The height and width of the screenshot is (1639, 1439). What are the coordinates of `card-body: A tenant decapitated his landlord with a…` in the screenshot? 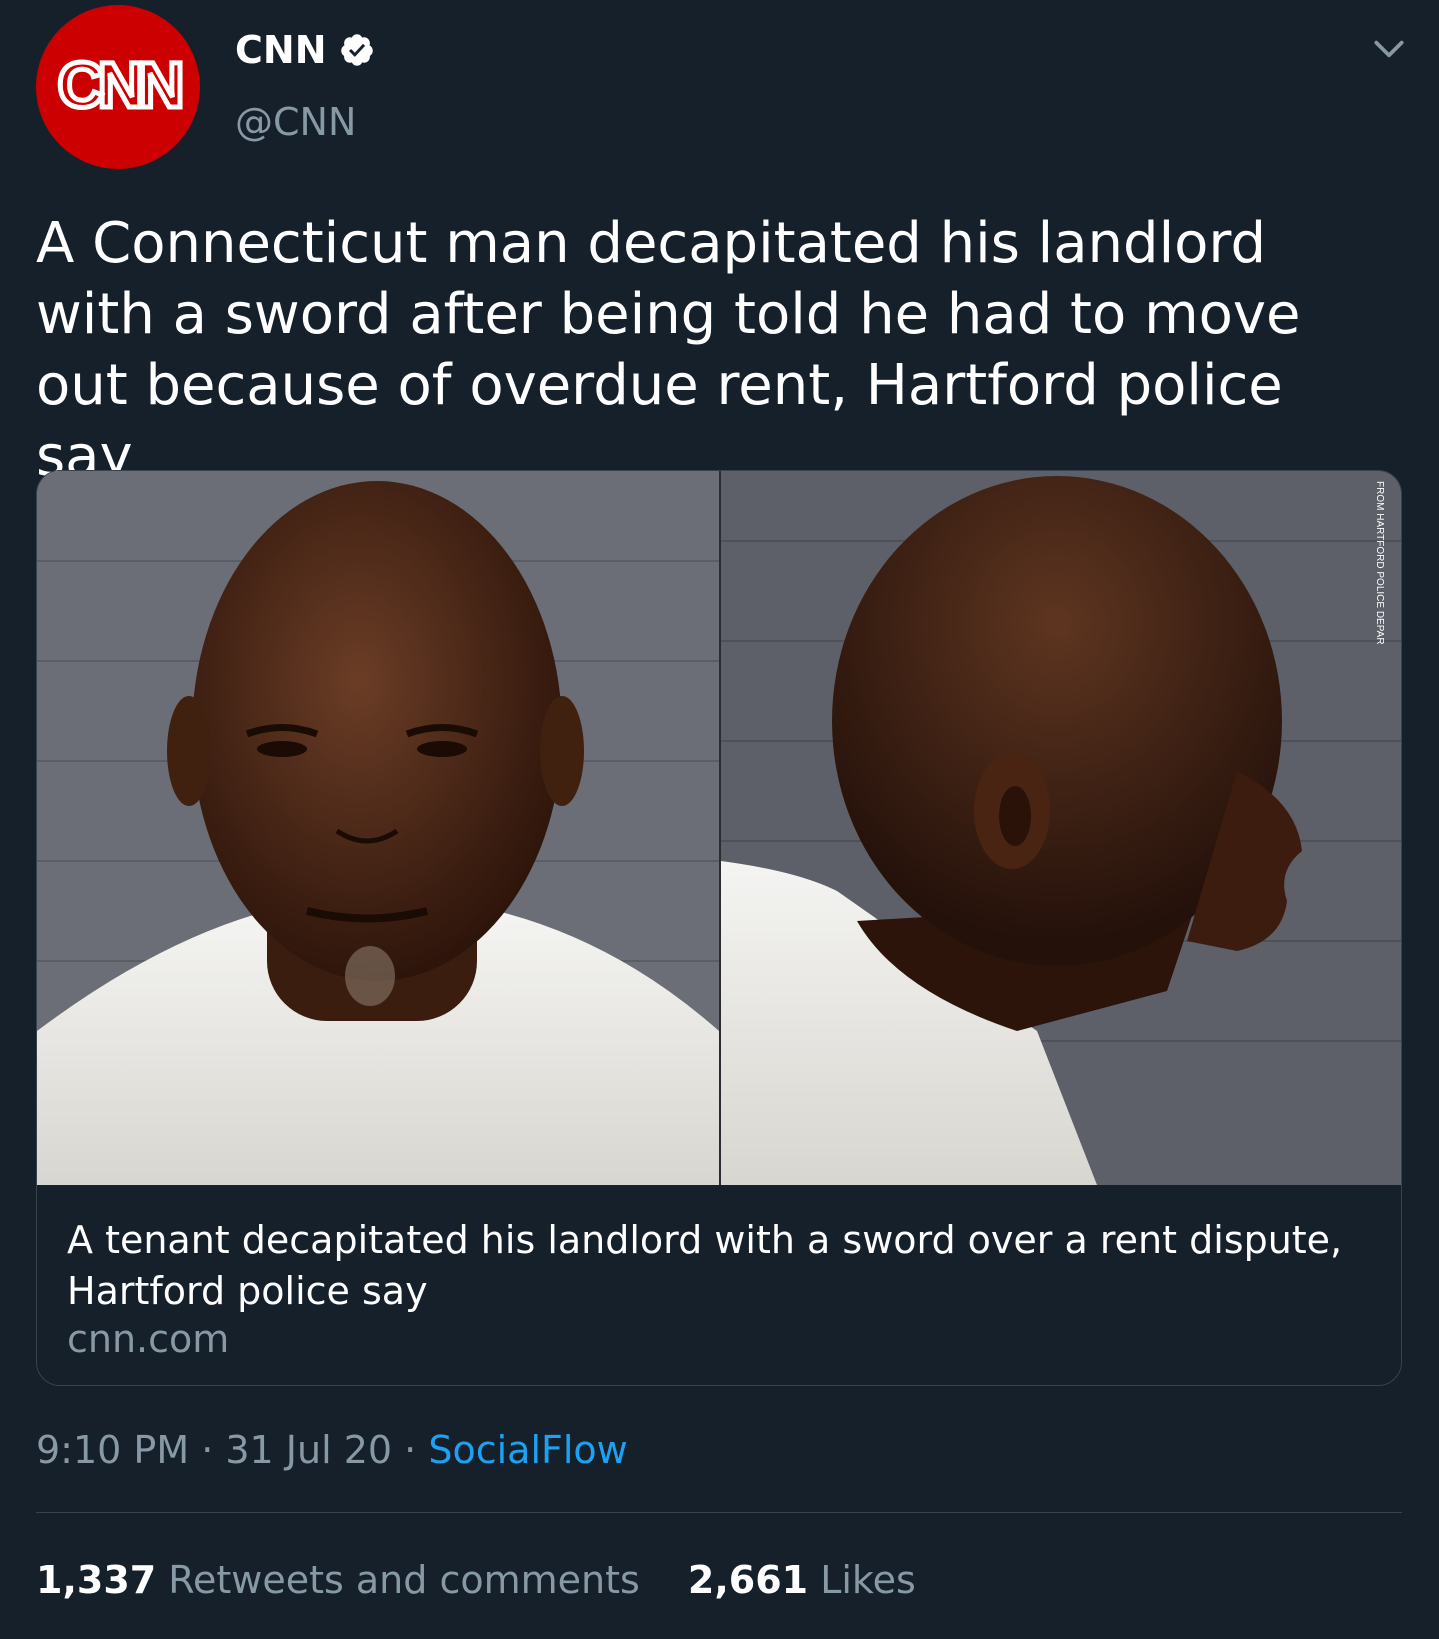 It's located at (719, 1285).